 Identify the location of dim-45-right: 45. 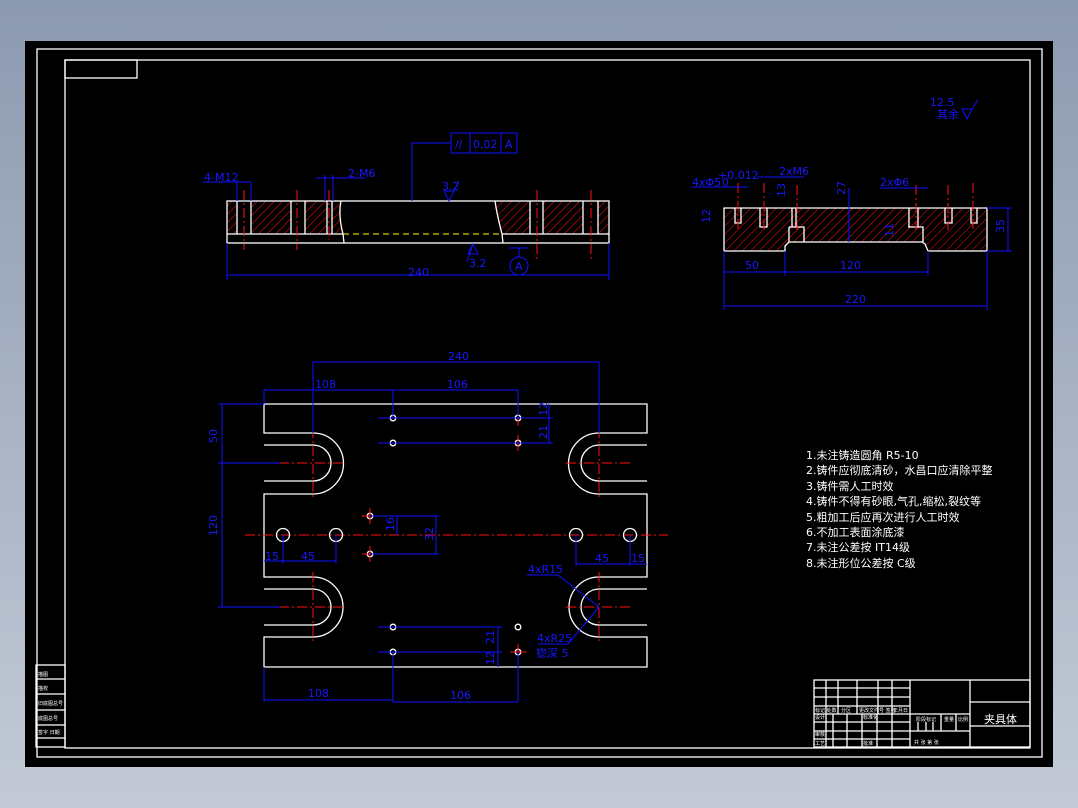
(602, 558).